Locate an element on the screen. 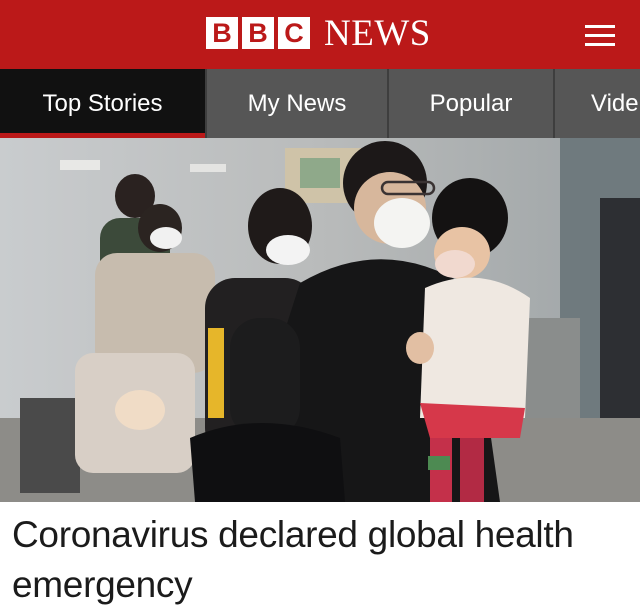 The image size is (640, 613). bbc-news-logo: B B C NEWS is located at coordinates (318, 33).